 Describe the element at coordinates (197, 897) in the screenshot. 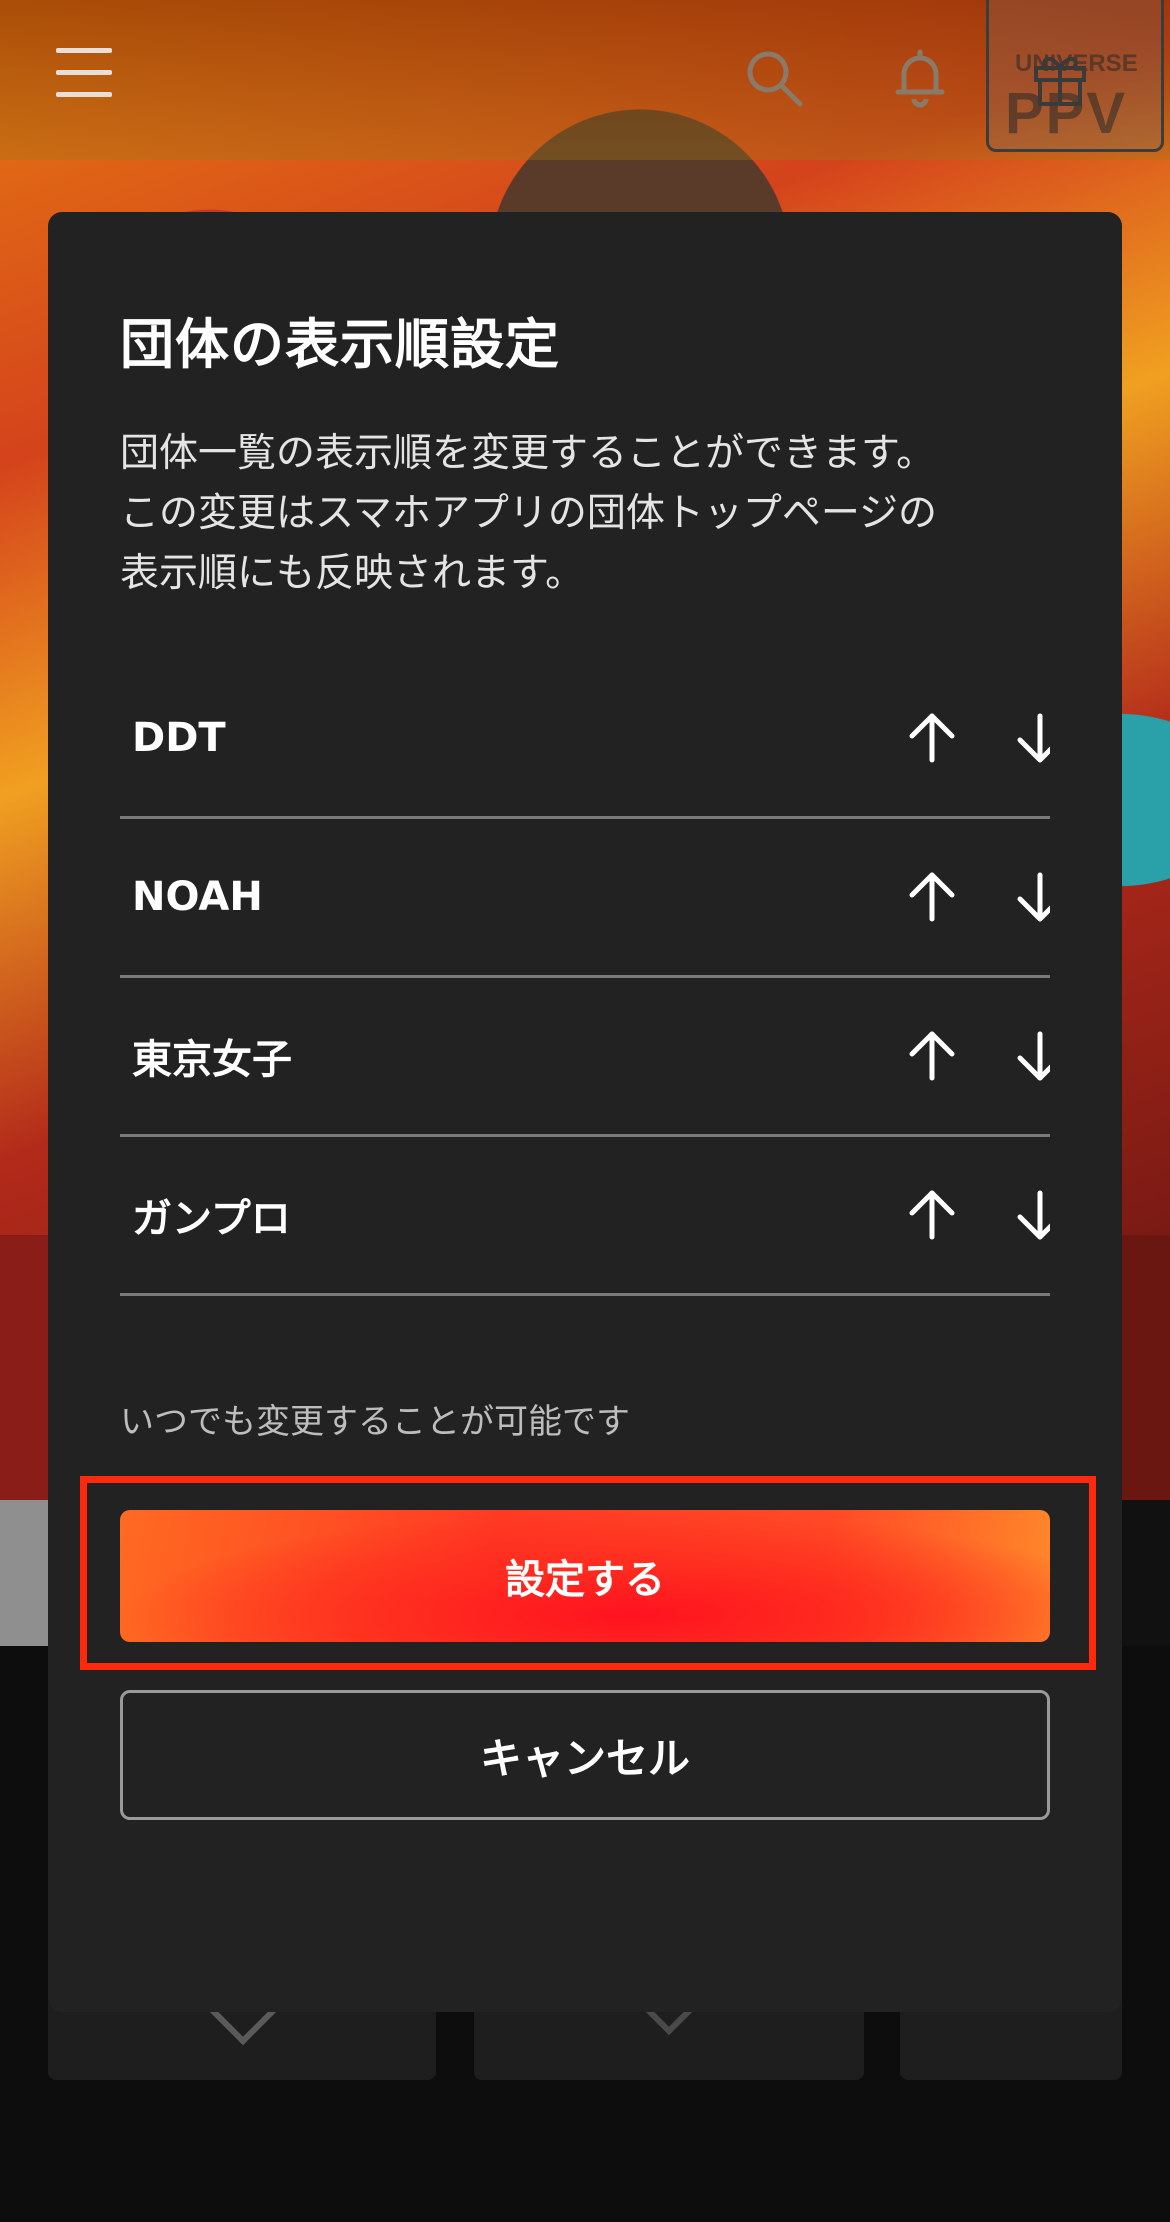

I see `organization-name: NOAH` at that location.